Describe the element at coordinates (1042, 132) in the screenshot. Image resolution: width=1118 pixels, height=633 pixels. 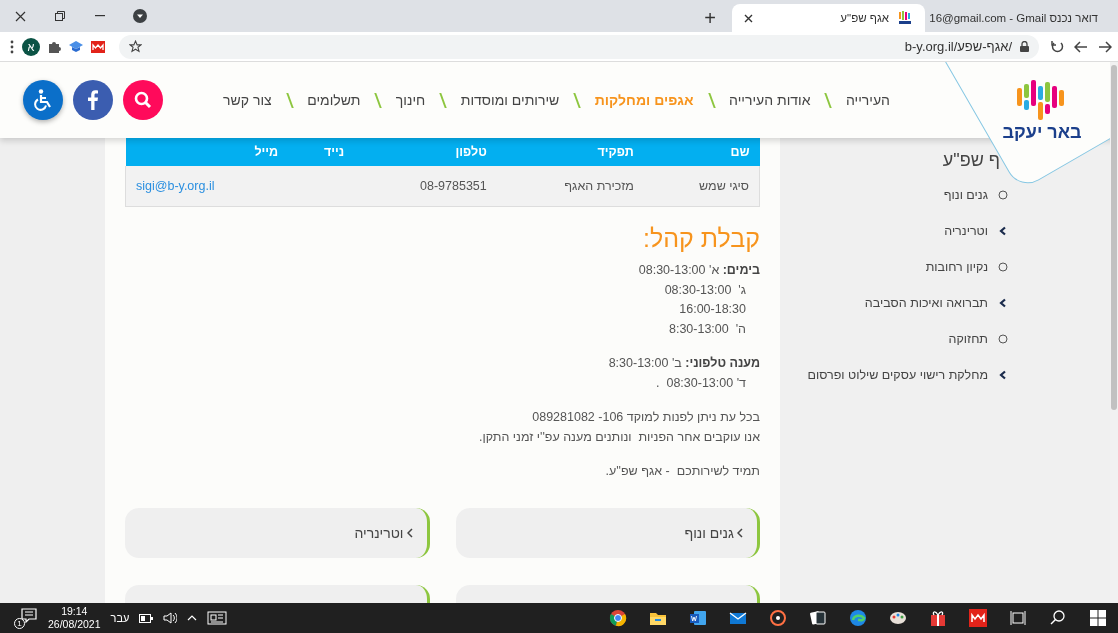
I see `logo-text: באר יעקב` at that location.